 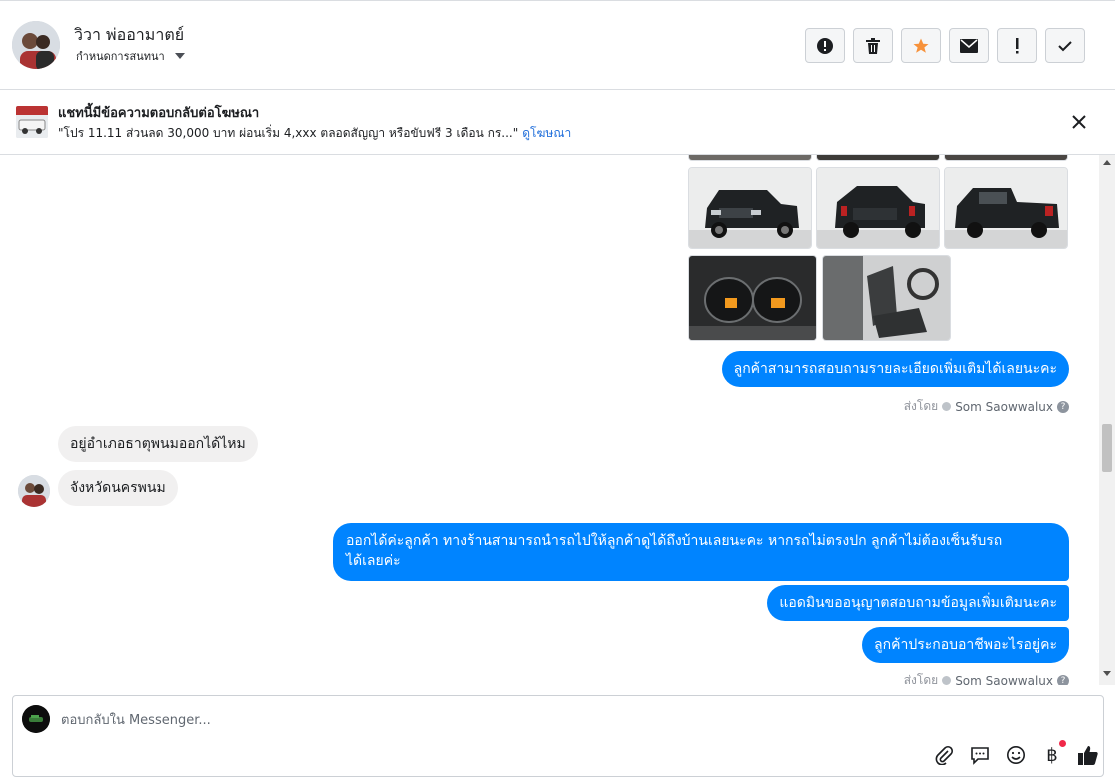 I want to click on conversation-schedule-label: กำหนดการสนทนา, so click(x=120, y=56).